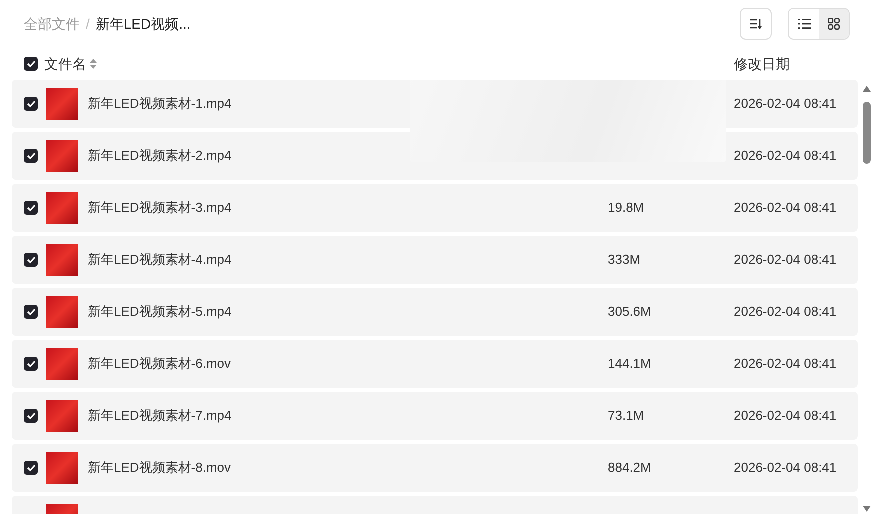  I want to click on column-header: 修改日期, so click(762, 64).